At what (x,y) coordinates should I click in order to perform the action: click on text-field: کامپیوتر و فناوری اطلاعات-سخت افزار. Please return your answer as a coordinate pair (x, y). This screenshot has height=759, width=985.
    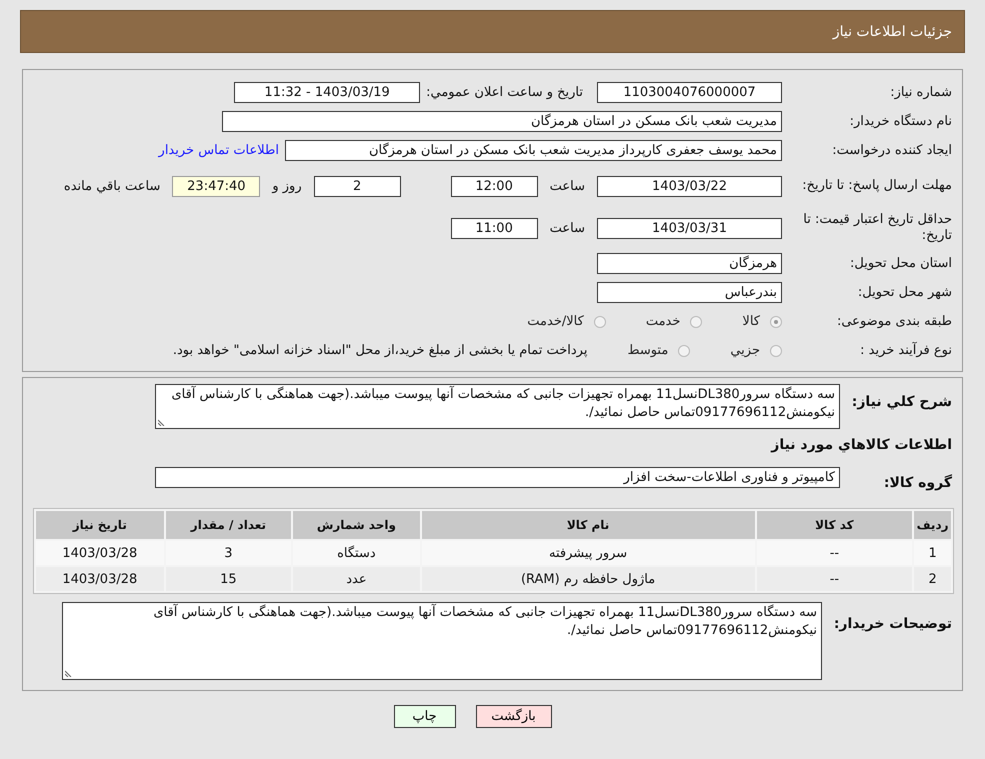
    Looking at the image, I should click on (497, 477).